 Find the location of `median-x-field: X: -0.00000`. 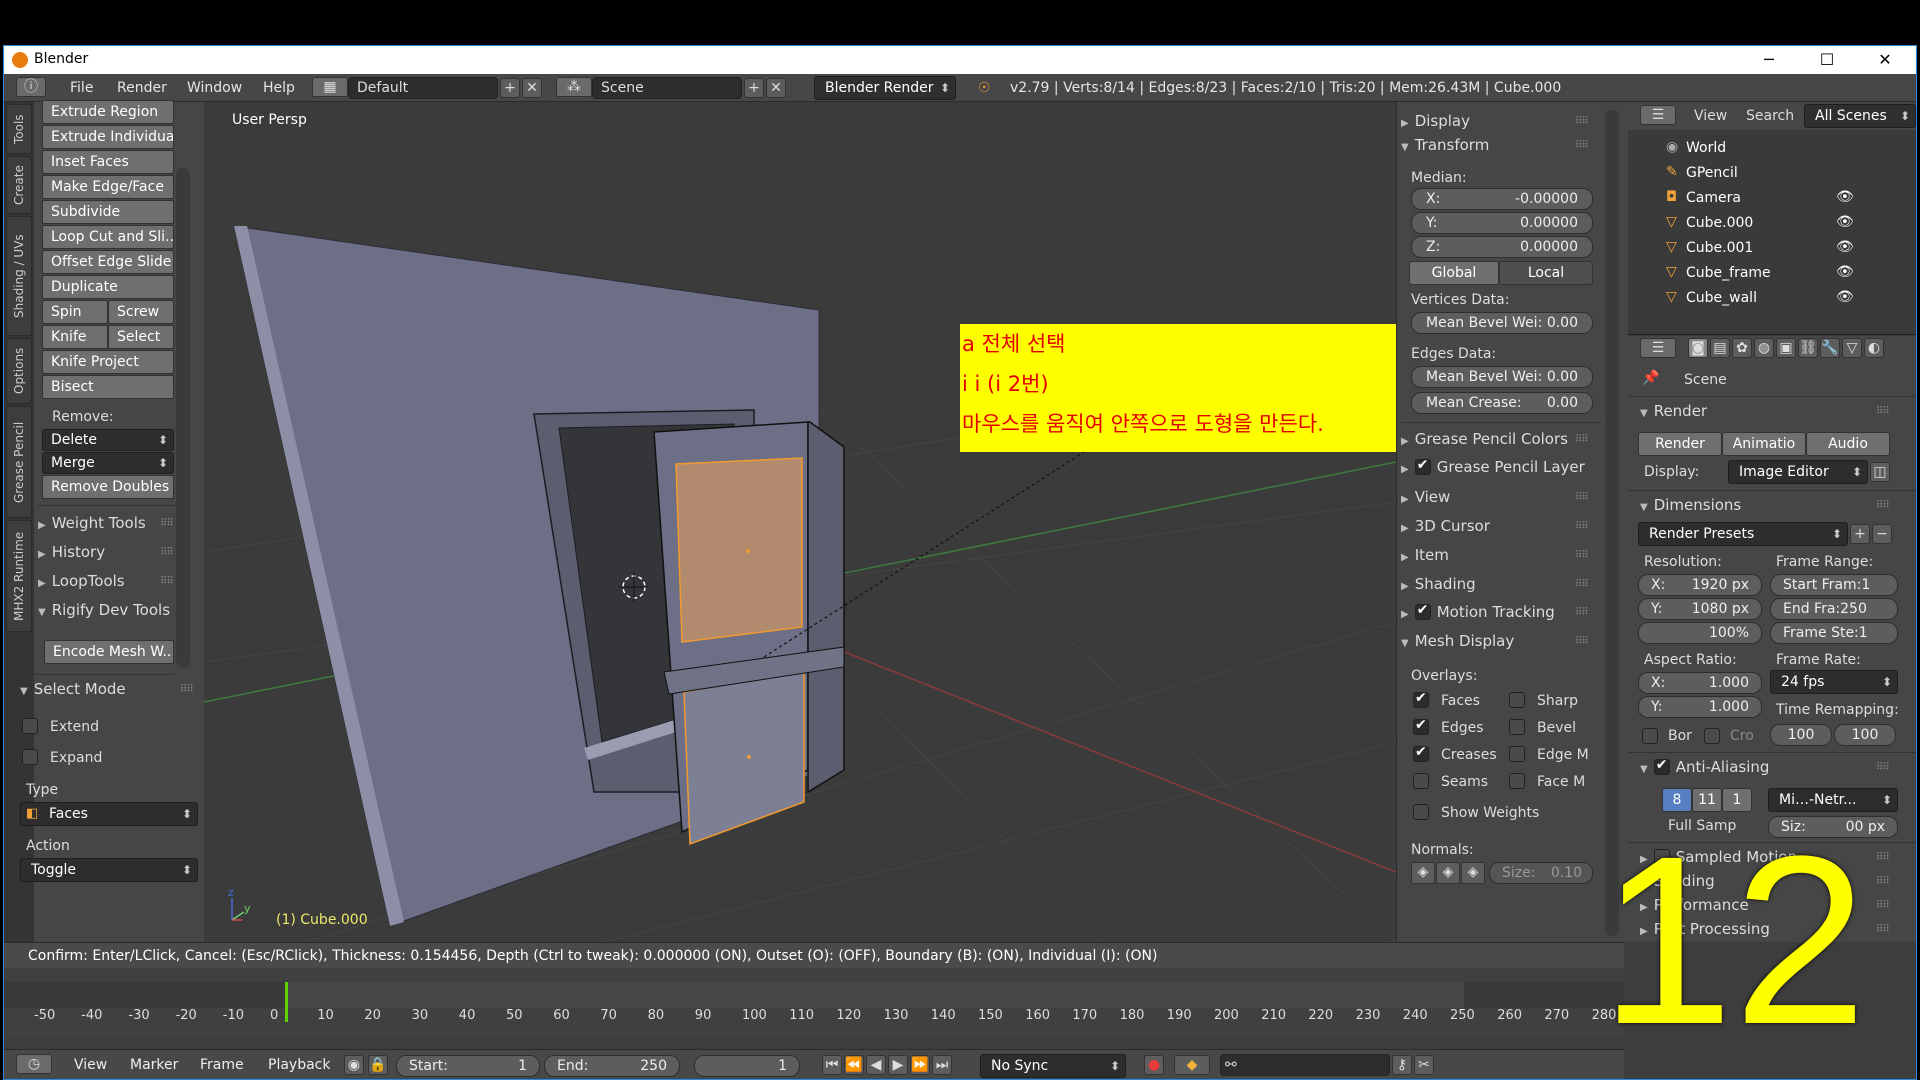

median-x-field: X: -0.00000 is located at coordinates (1502, 199).